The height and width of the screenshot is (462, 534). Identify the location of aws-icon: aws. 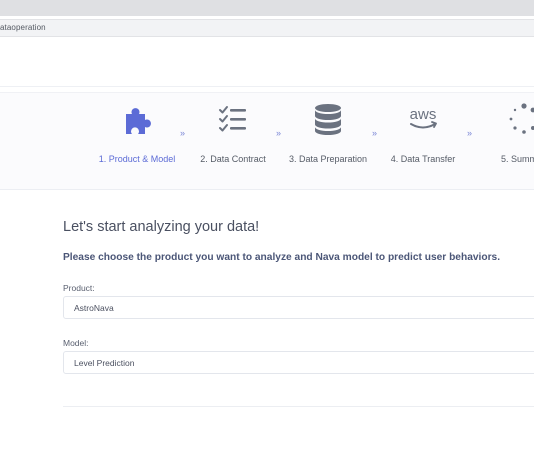
(423, 117).